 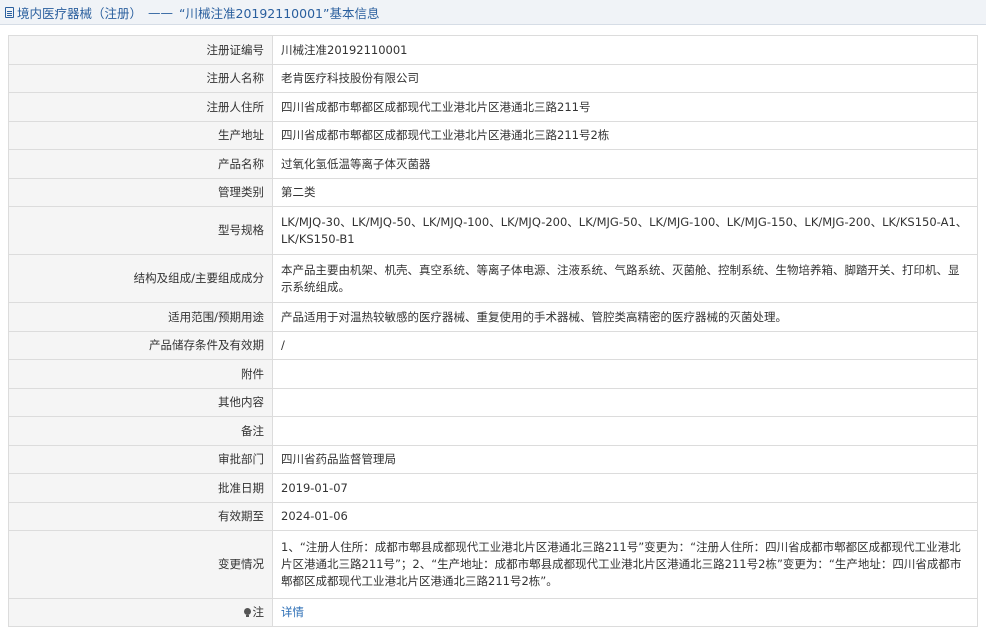 What do you see at coordinates (140, 135) in the screenshot?
I see `row-label-production-address: 生产地址` at bounding box center [140, 135].